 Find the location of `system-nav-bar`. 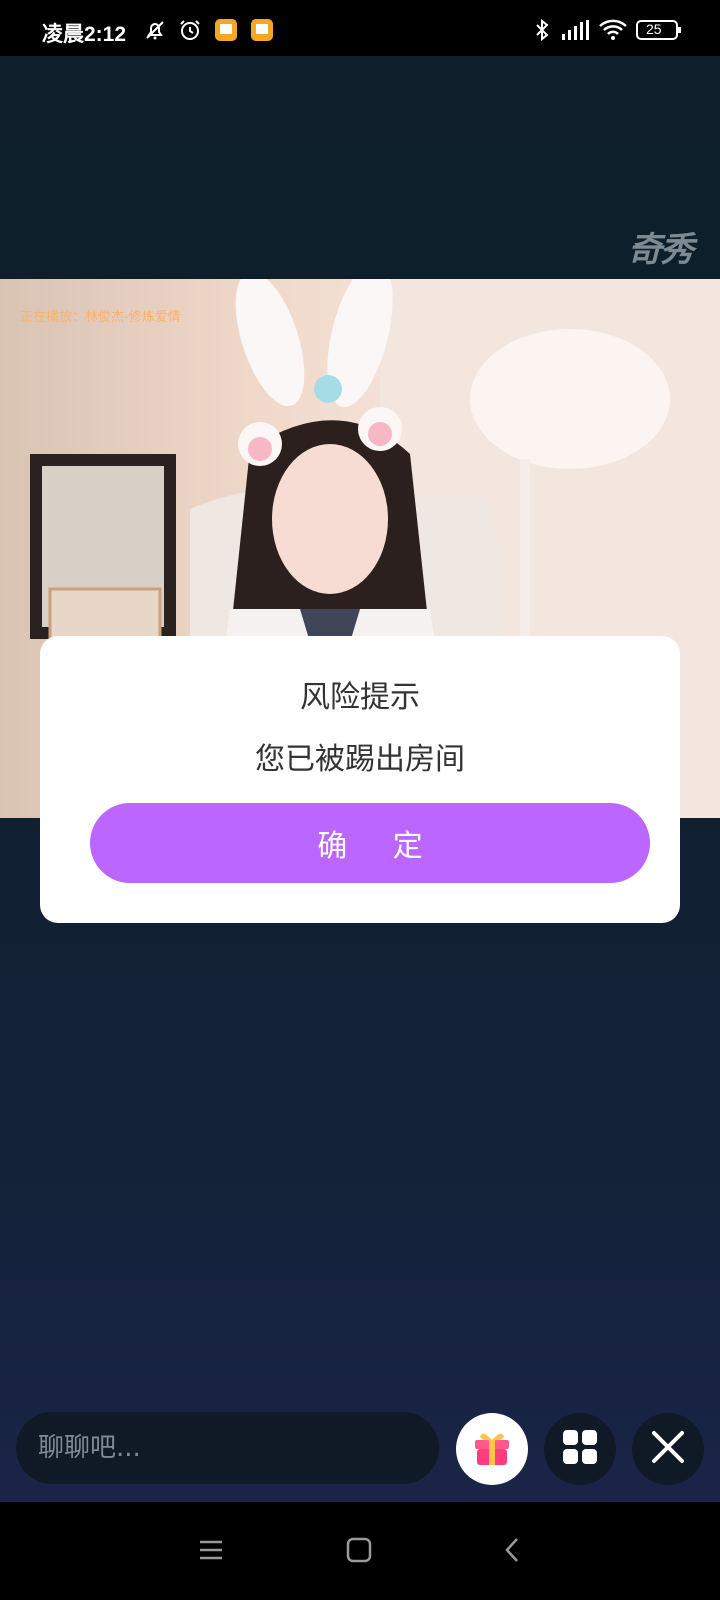

system-nav-bar is located at coordinates (360, 1551).